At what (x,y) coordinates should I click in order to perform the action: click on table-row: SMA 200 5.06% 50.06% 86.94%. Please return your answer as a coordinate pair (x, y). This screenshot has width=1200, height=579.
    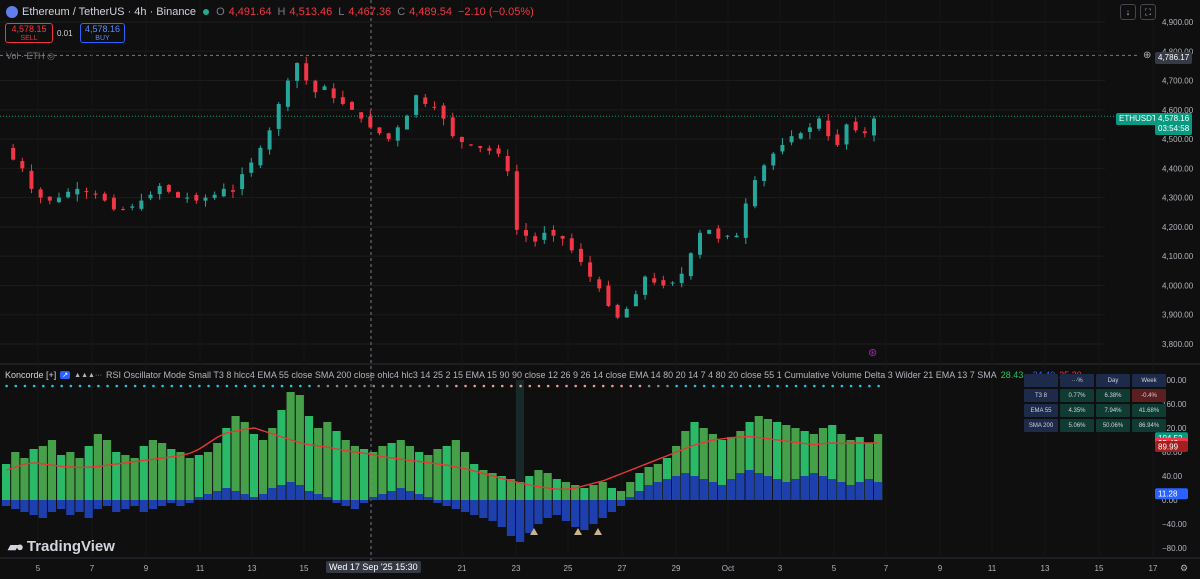
    Looking at the image, I should click on (1095, 425).